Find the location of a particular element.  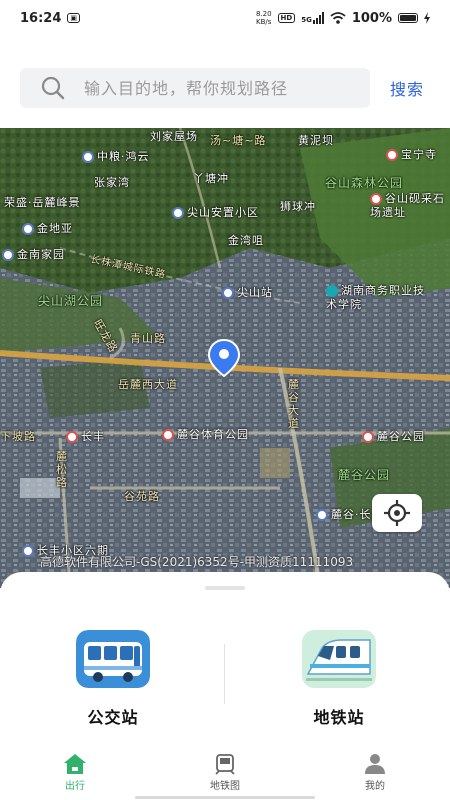

metro-train-icon is located at coordinates (339, 659).